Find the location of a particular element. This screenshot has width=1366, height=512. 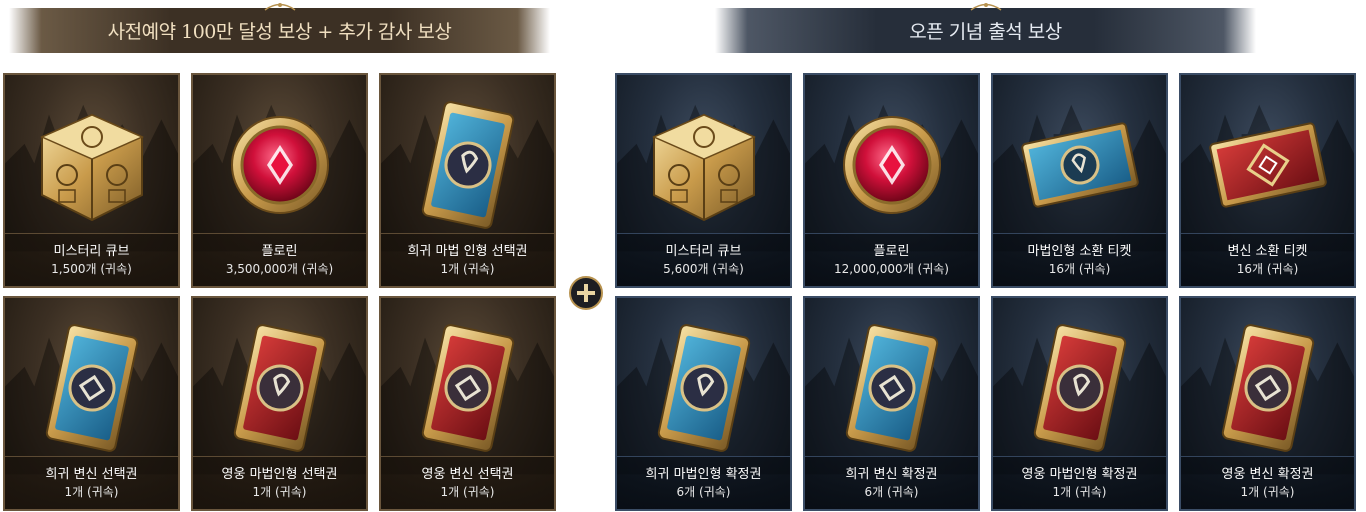

reward-card-mystery-cube: 미스터리 큐브 1,500개 (귀속) is located at coordinates (91, 180).